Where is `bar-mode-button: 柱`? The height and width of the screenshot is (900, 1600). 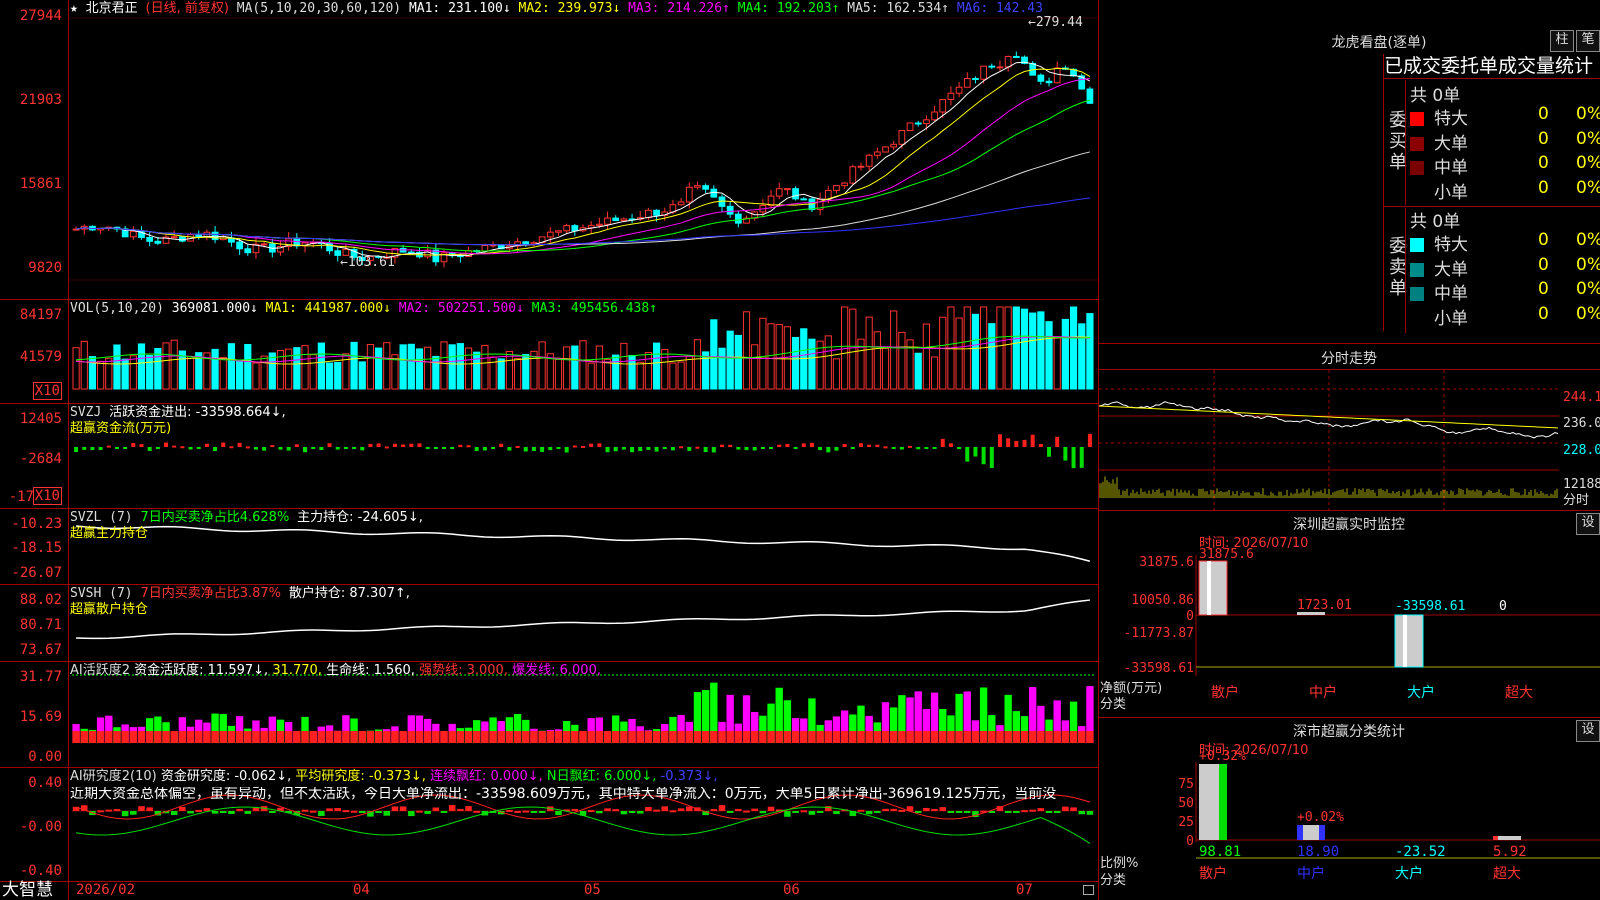 bar-mode-button: 柱 is located at coordinates (1562, 41).